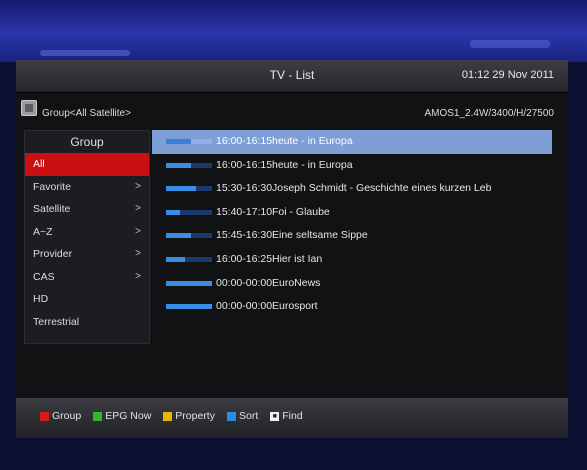 The height and width of the screenshot is (470, 587). I want to click on channel-row: 16:00-16:25 Hier ist Ian, so click(352, 260).